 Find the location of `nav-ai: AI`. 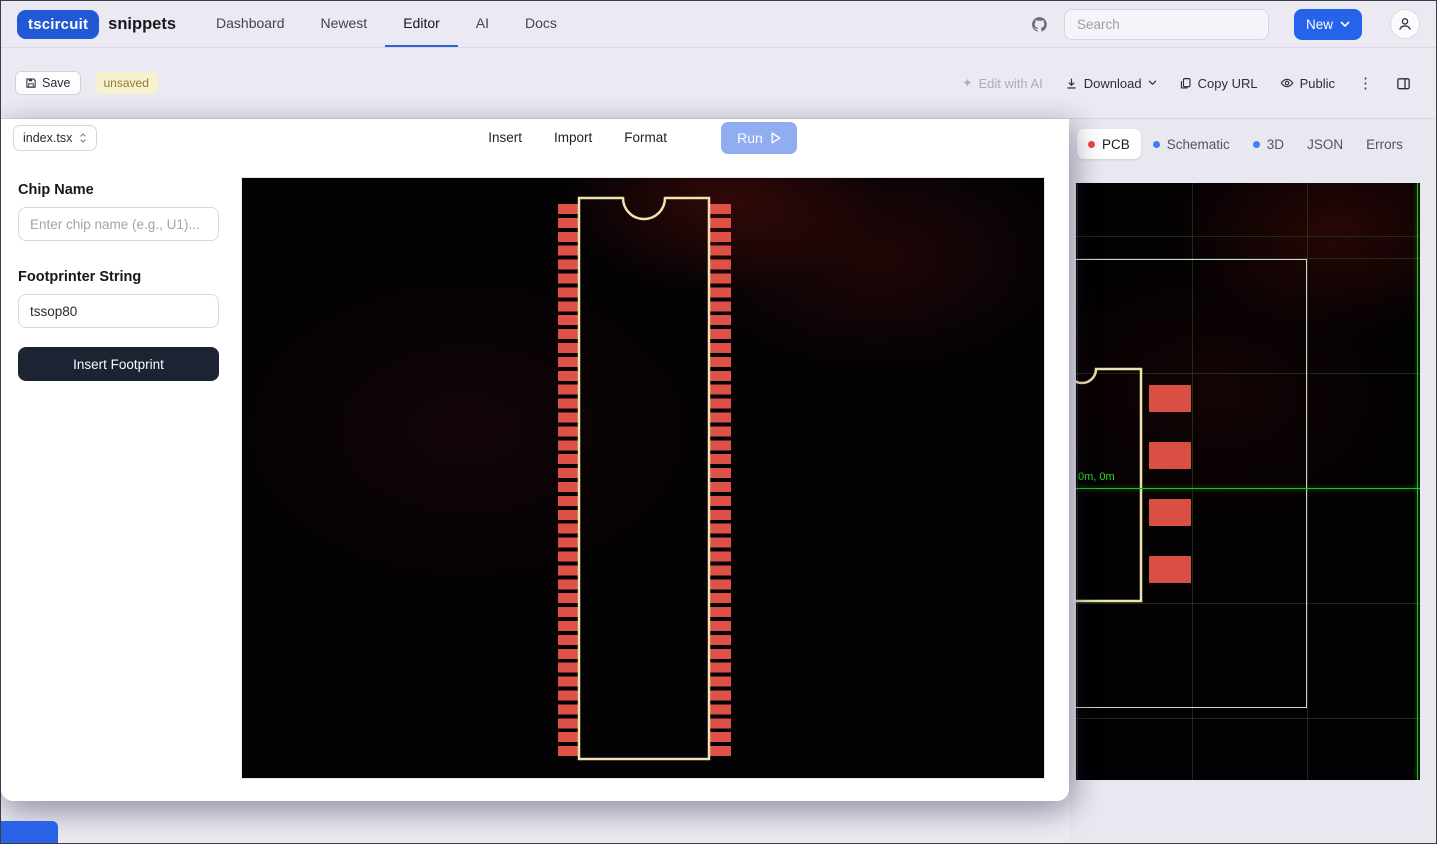

nav-ai: AI is located at coordinates (482, 24).